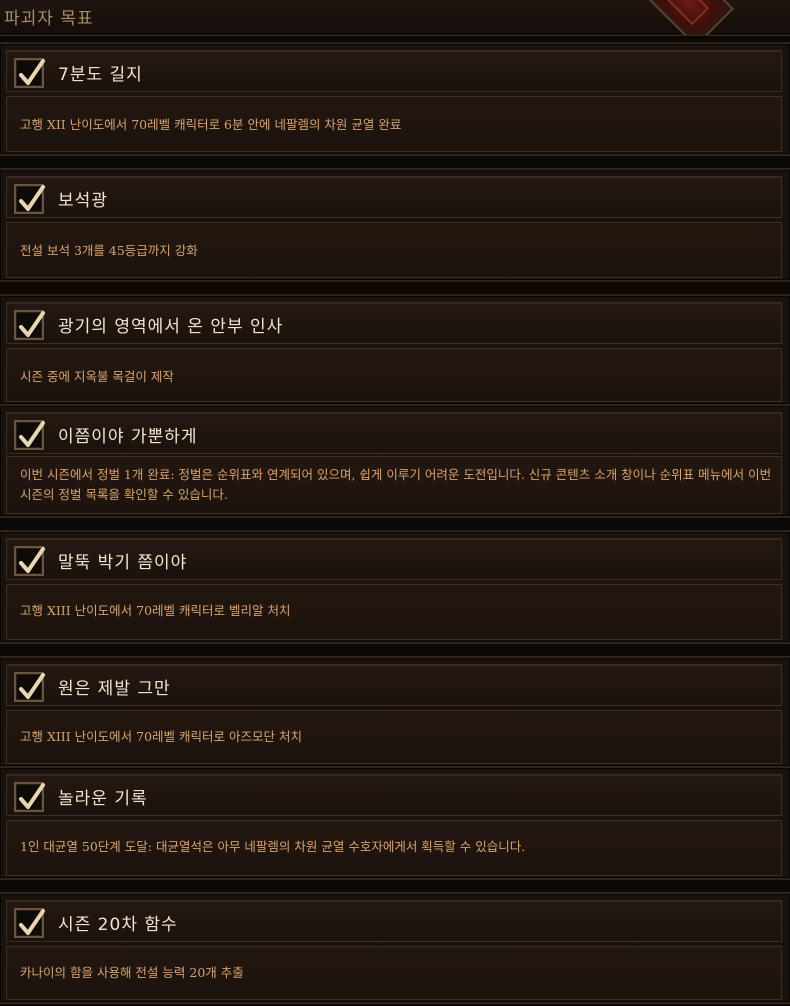  Describe the element at coordinates (394, 795) in the screenshot. I see `achievement-title-bar: 놀라운 기록` at that location.